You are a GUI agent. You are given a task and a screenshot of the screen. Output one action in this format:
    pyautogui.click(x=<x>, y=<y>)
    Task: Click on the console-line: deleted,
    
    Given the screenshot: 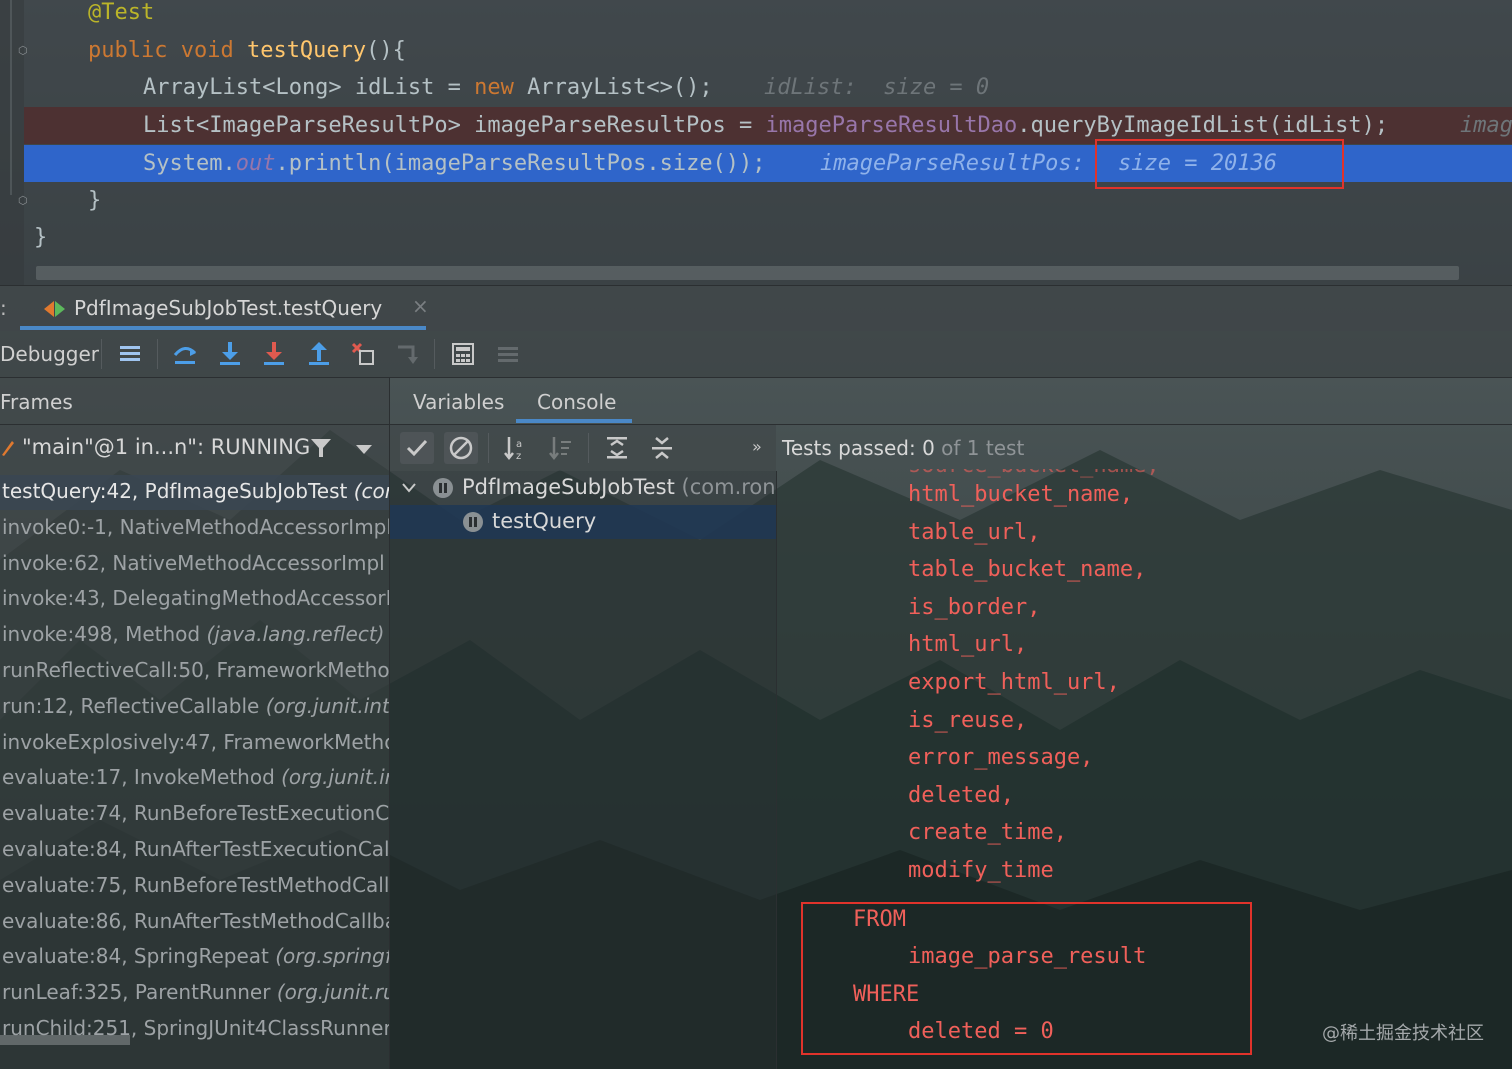 What is the action you would take?
    pyautogui.click(x=961, y=795)
    